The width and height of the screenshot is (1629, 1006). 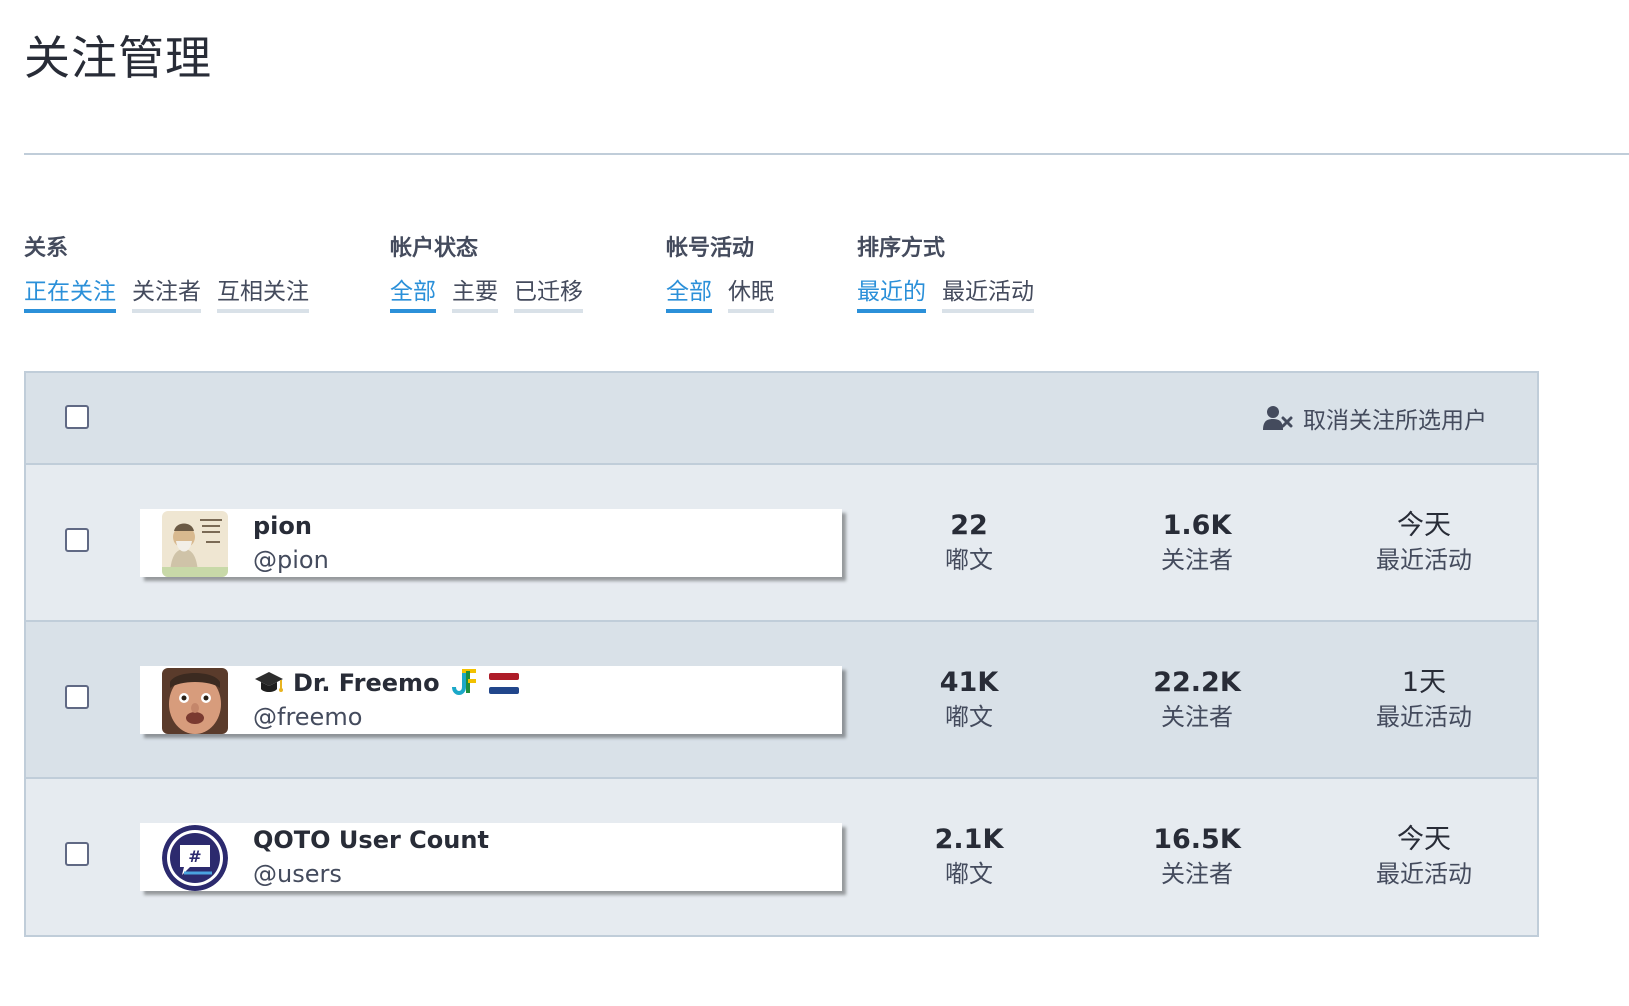 I want to click on posts-stat: 22 嘟文, so click(x=969, y=543).